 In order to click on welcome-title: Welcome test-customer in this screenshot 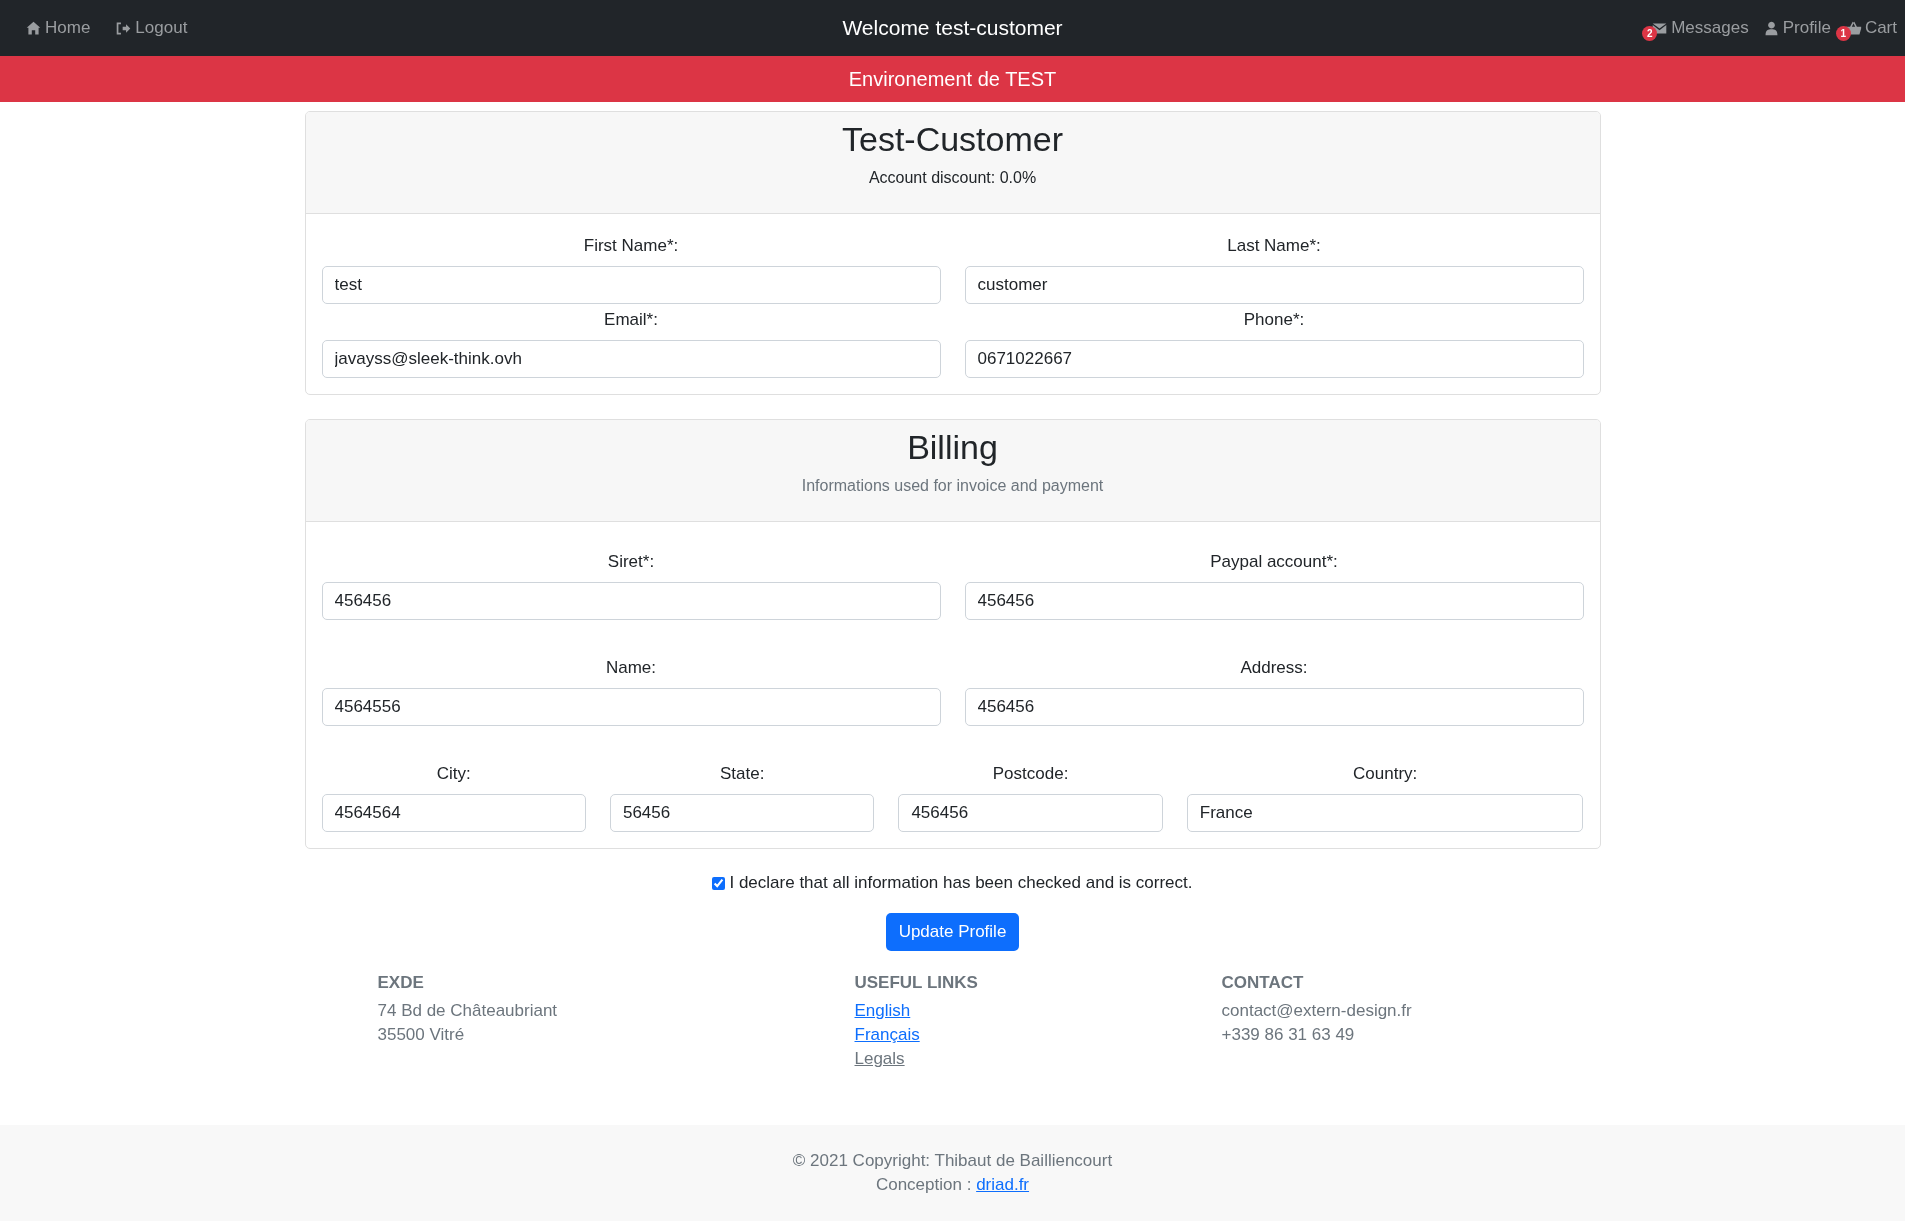, I will do `click(952, 28)`.